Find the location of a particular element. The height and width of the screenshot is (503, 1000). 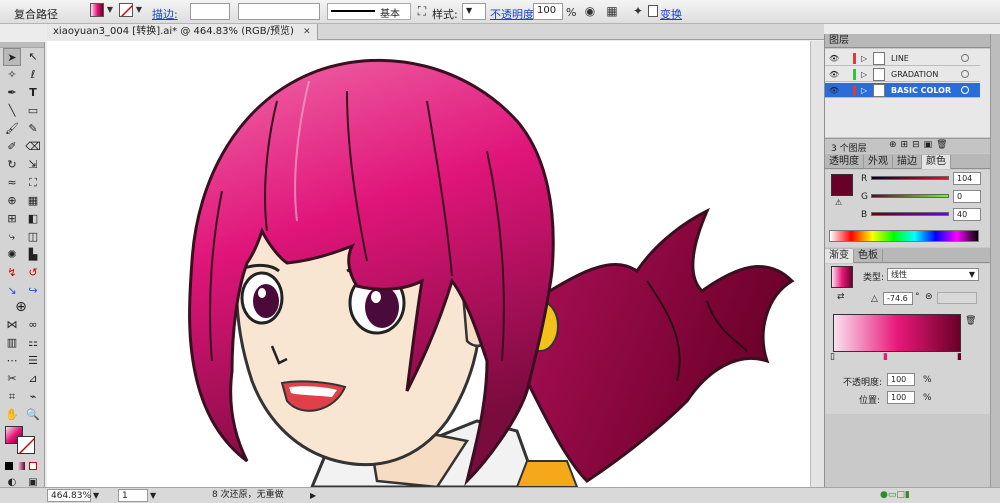

delete-stop-icon: 🗑 is located at coordinates (970, 321).